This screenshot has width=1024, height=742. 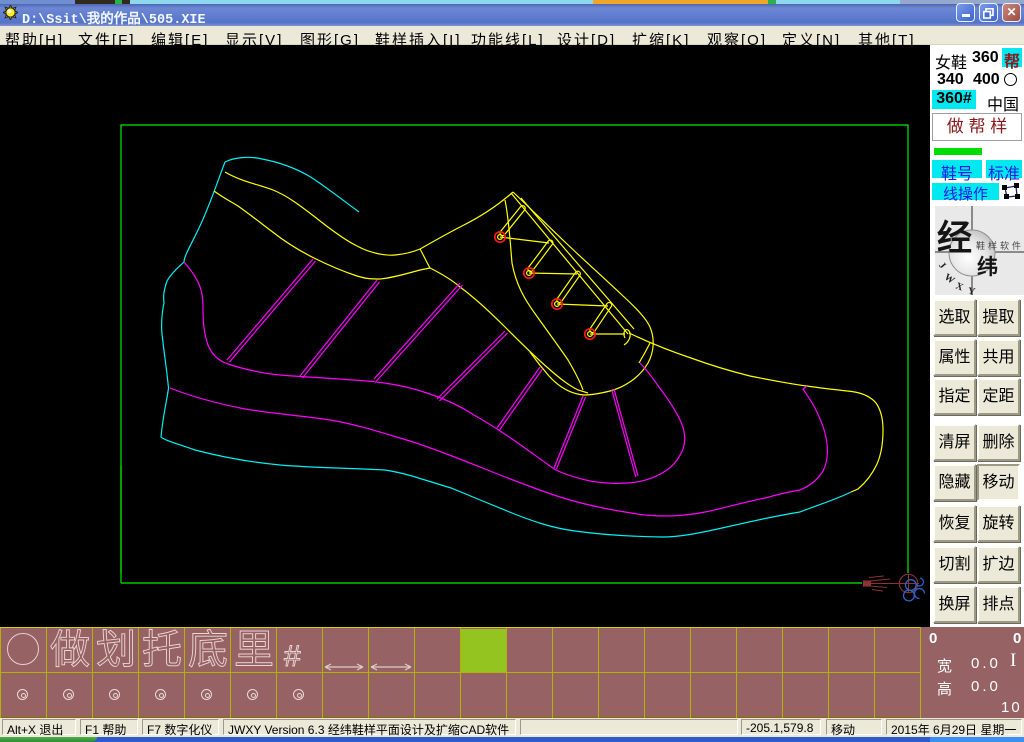 What do you see at coordinates (960, 287) in the screenshot?
I see `svg-text: X` at bounding box center [960, 287].